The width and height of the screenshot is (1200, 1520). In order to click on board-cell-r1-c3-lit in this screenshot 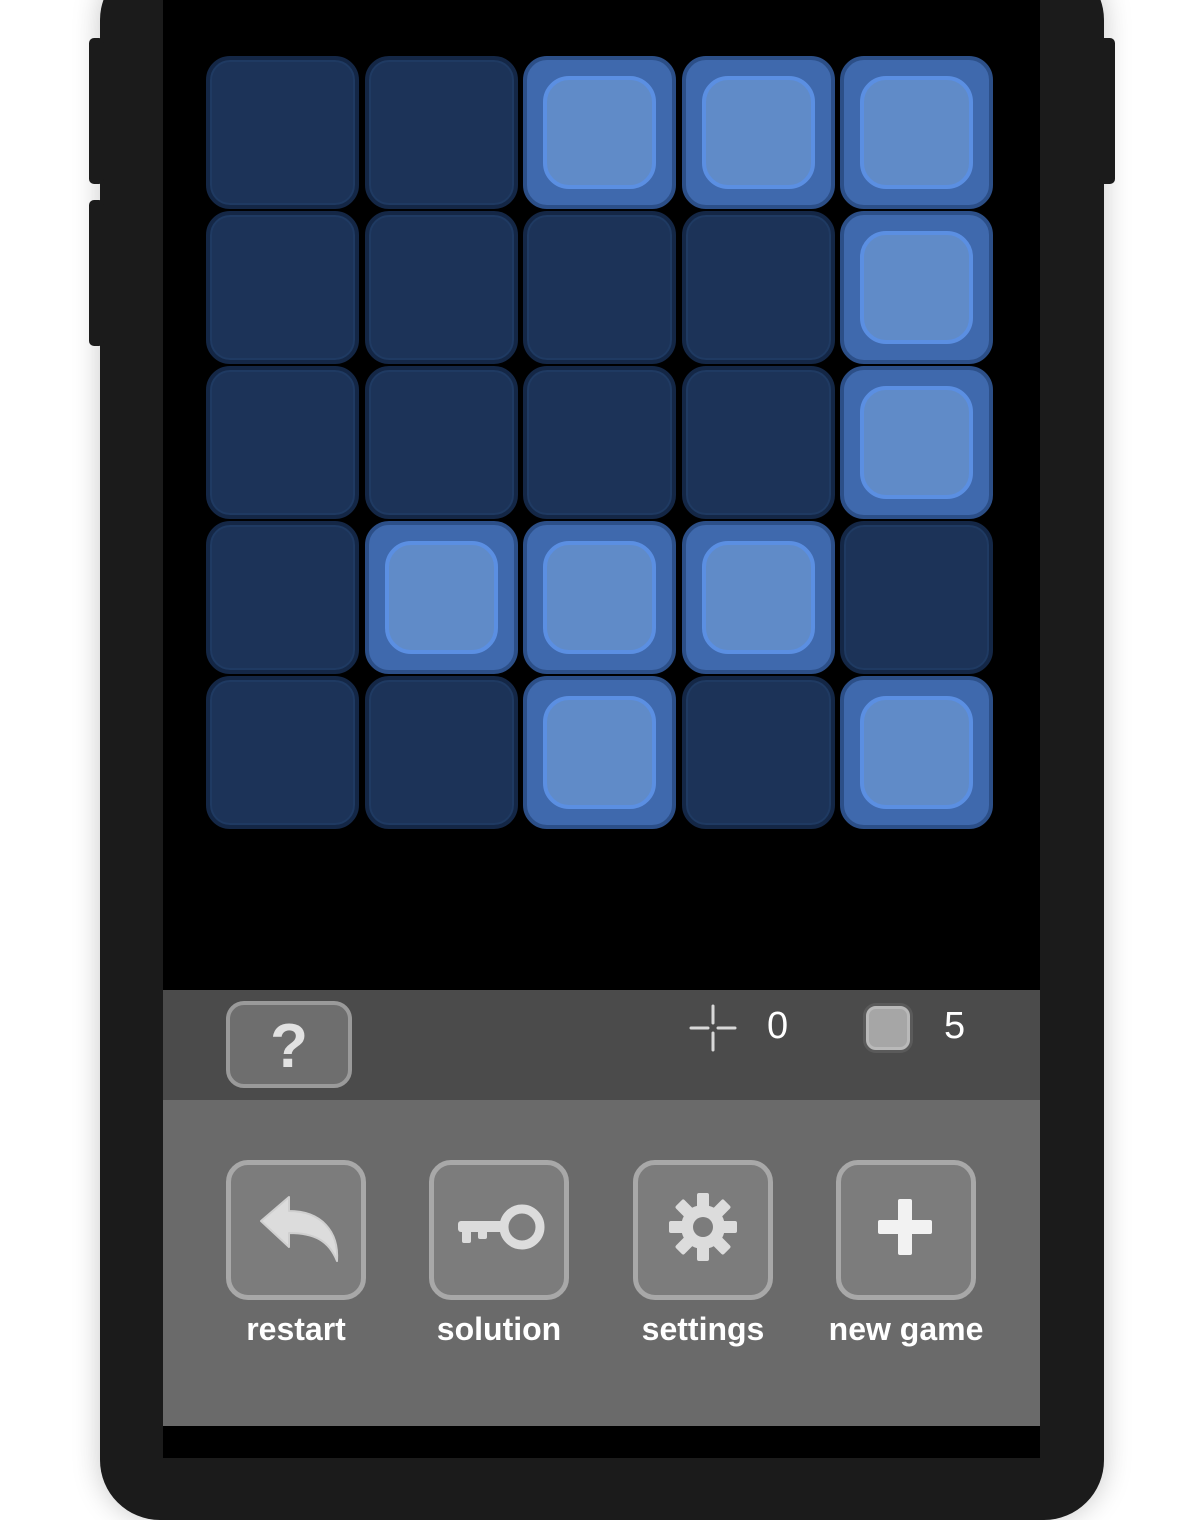, I will do `click(599, 132)`.